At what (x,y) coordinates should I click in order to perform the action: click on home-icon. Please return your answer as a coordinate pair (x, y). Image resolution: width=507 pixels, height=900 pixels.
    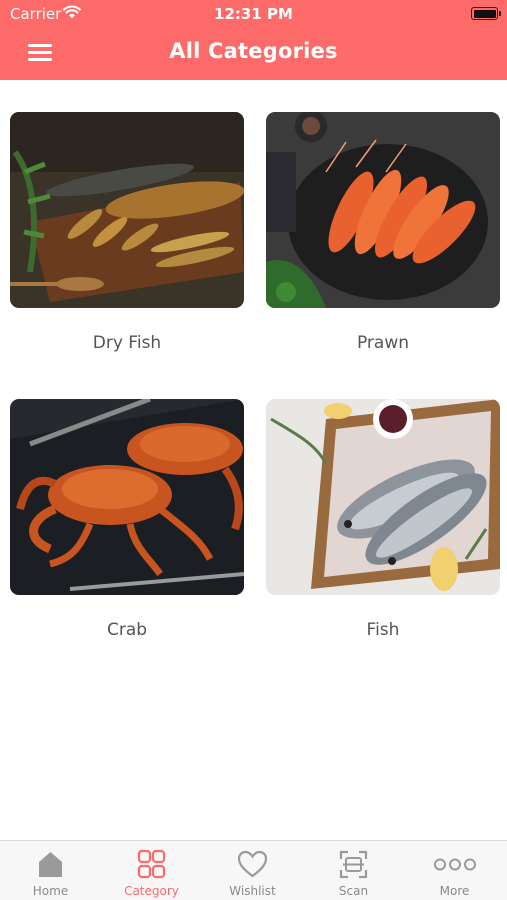
    Looking at the image, I should click on (50, 864).